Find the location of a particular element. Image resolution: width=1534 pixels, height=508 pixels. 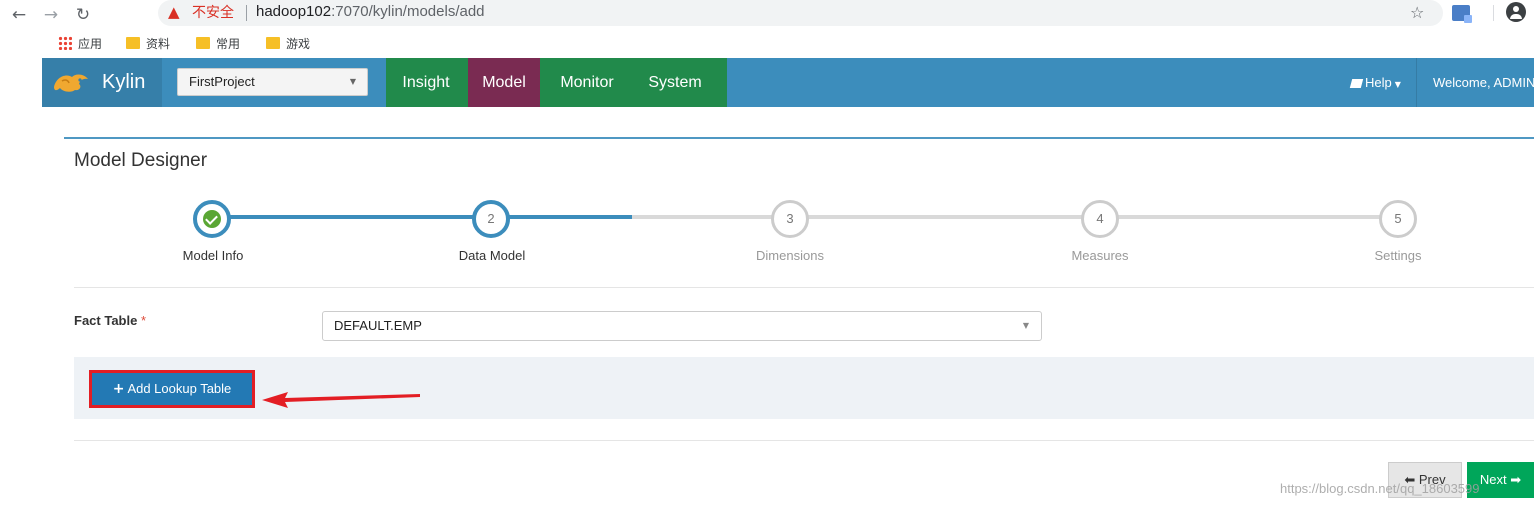

url-text: hadoop102:7070/kylin/models/add is located at coordinates (370, 12).